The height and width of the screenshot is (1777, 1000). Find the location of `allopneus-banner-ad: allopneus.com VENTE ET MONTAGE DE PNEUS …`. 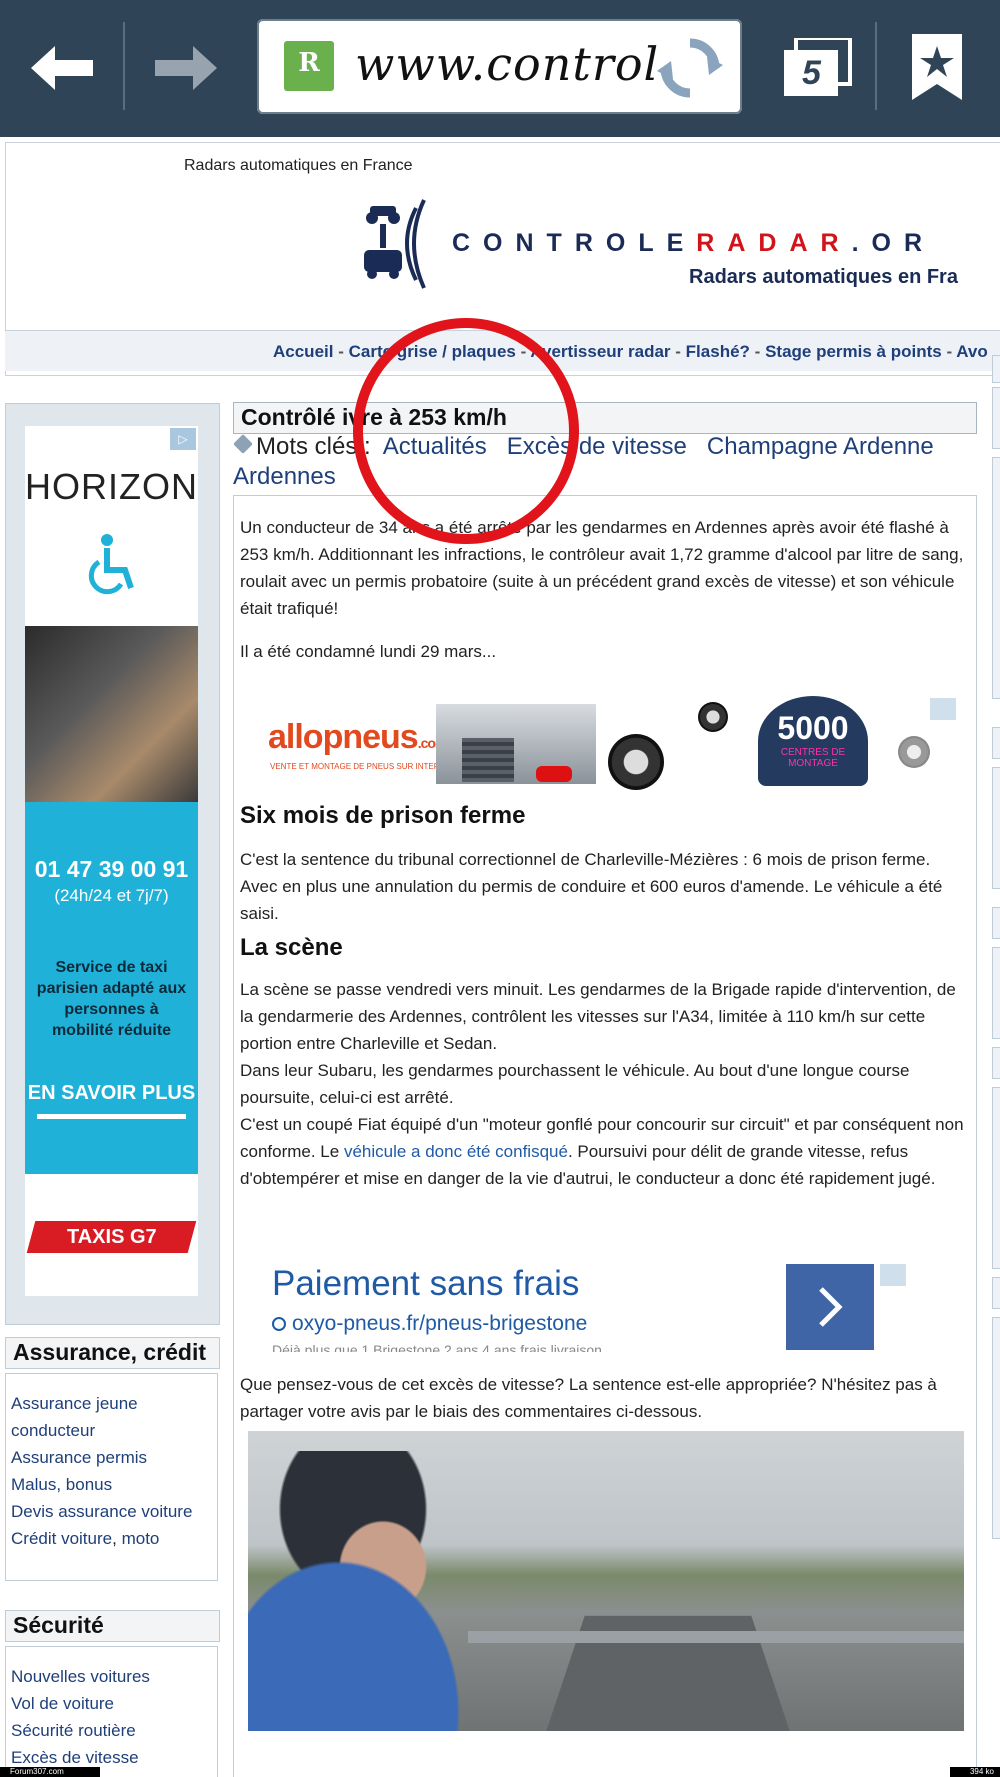

allopneus-banner-ad: allopneus.com VENTE ET MONTAGE DE PNEUS … is located at coordinates (608, 743).